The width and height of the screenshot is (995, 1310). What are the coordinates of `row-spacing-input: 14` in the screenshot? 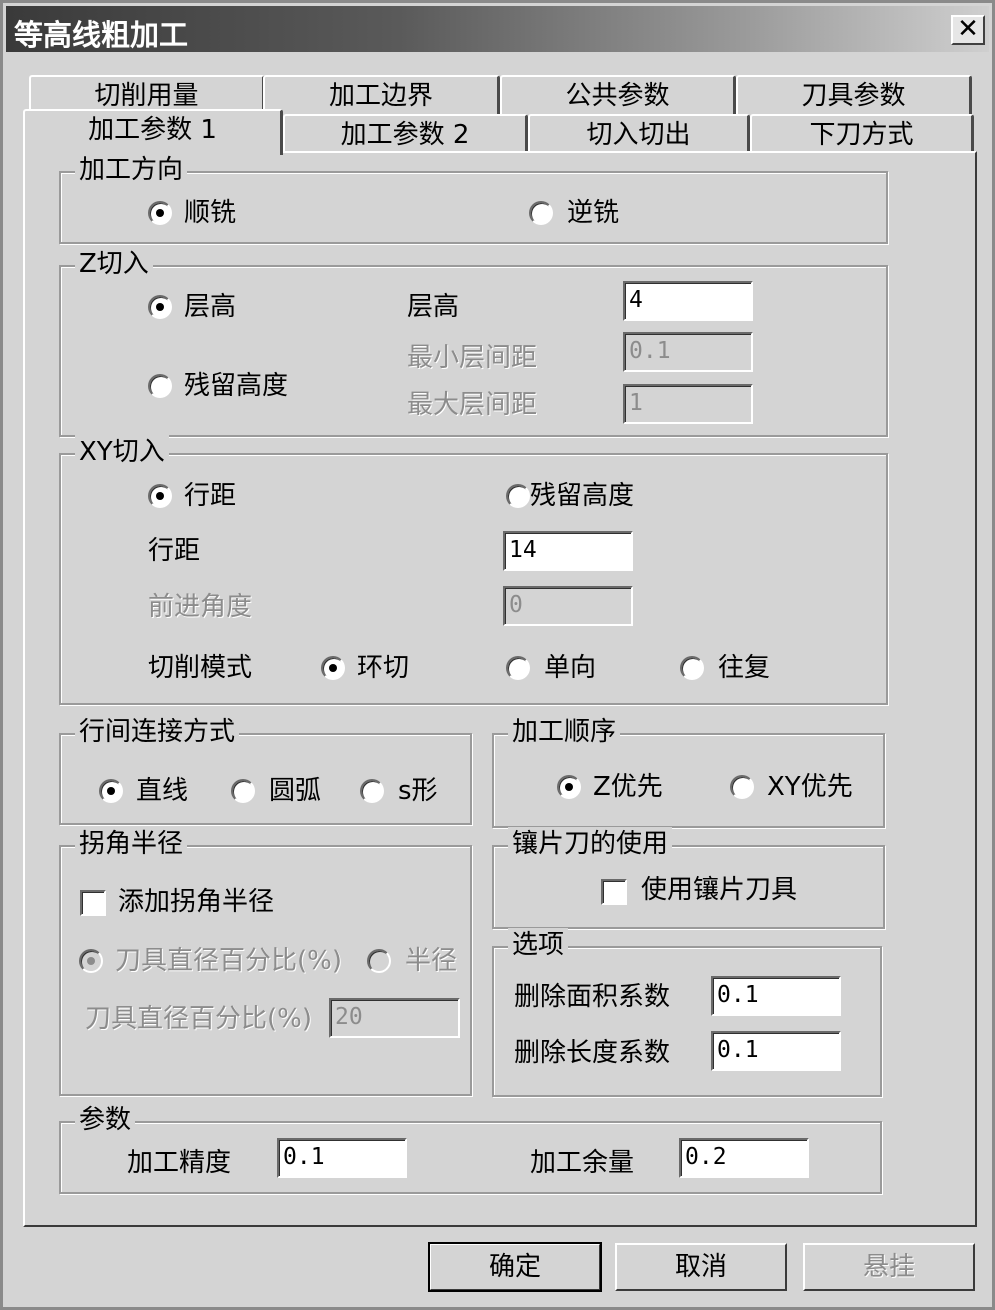 It's located at (568, 551).